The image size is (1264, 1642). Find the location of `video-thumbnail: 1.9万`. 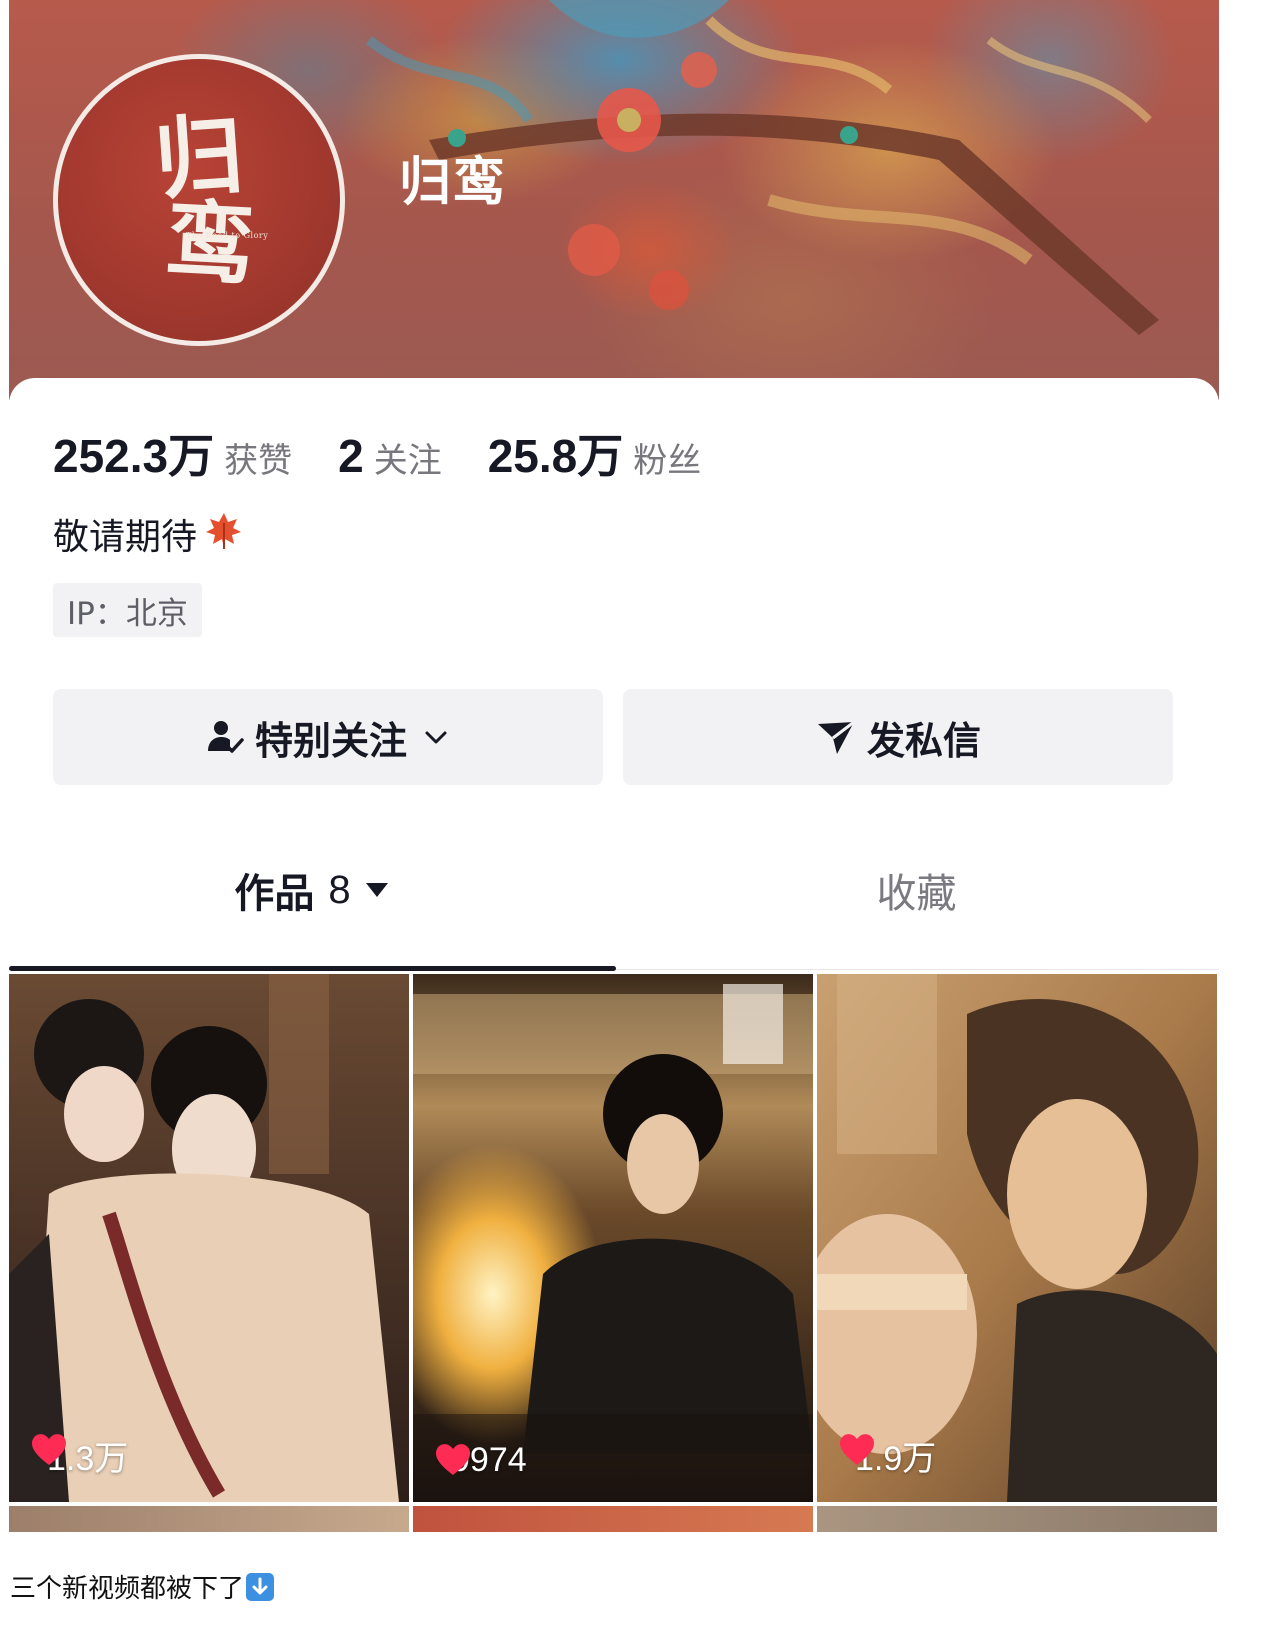

video-thumbnail: 1.9万 is located at coordinates (1017, 1238).